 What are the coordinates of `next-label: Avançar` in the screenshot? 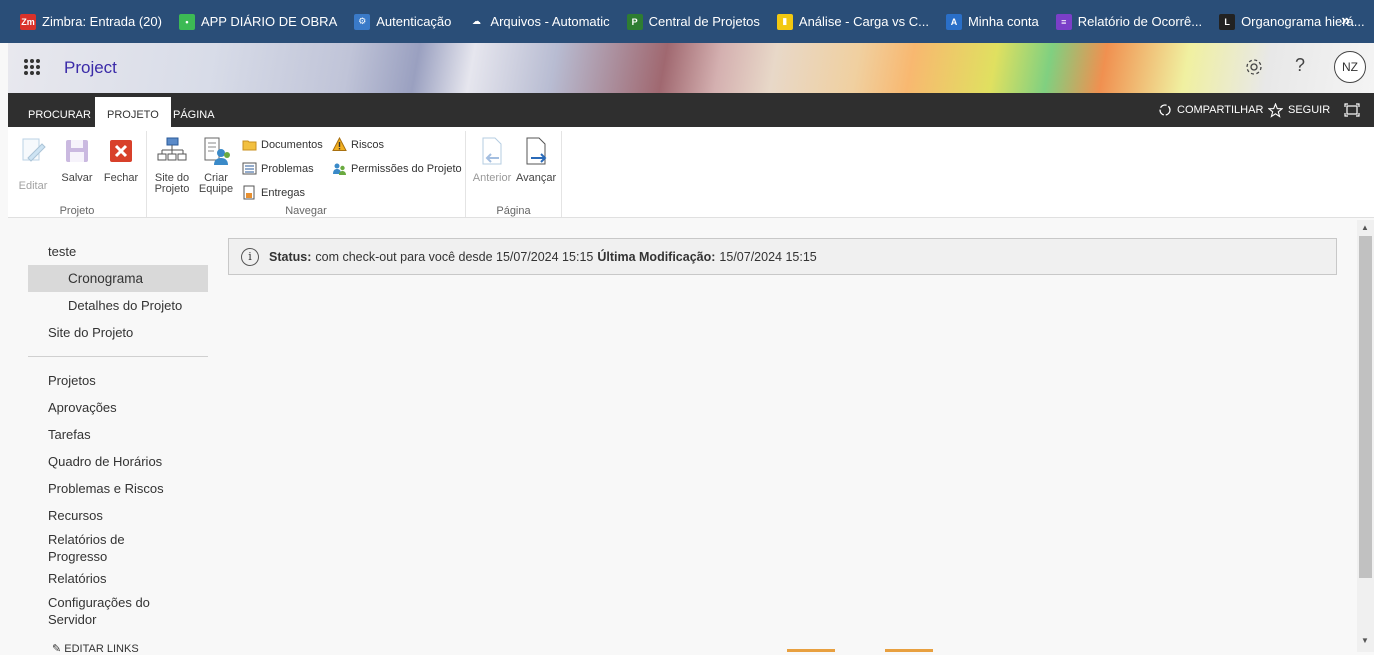 It's located at (536, 178).